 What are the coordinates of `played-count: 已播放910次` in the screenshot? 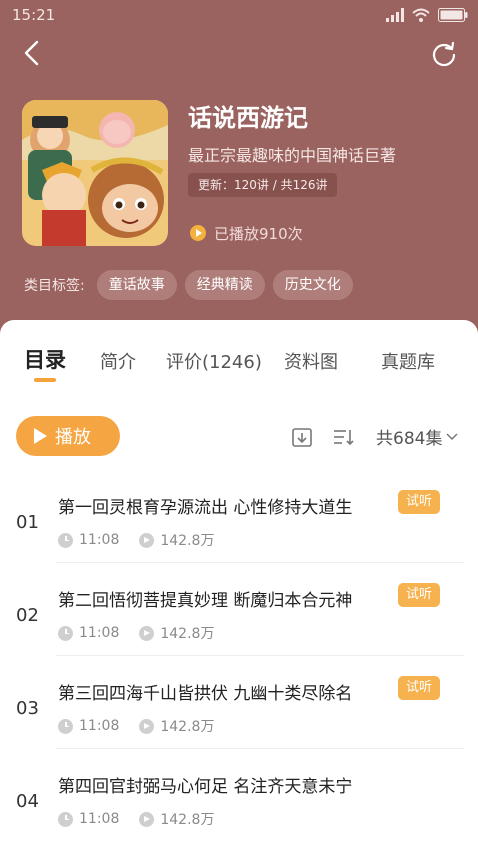 It's located at (246, 233).